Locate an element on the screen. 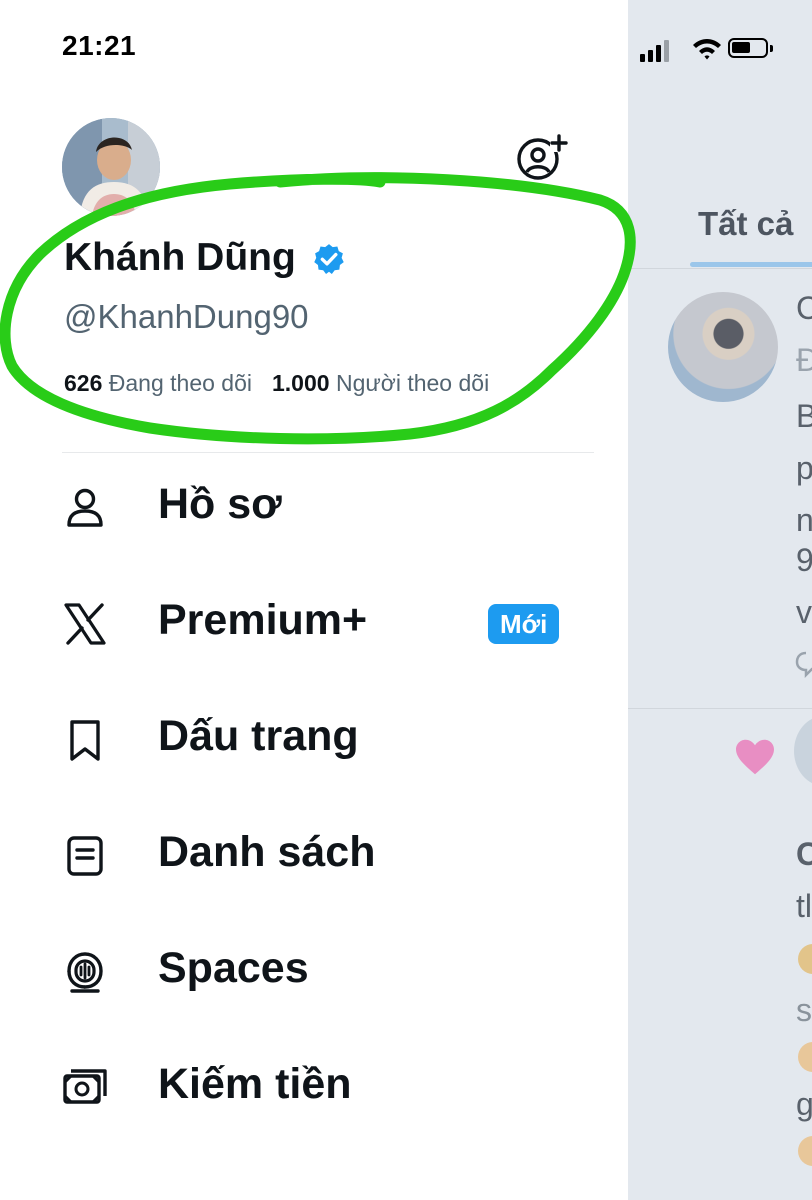 This screenshot has height=1200, width=812. battery-icon is located at coordinates (748, 48).